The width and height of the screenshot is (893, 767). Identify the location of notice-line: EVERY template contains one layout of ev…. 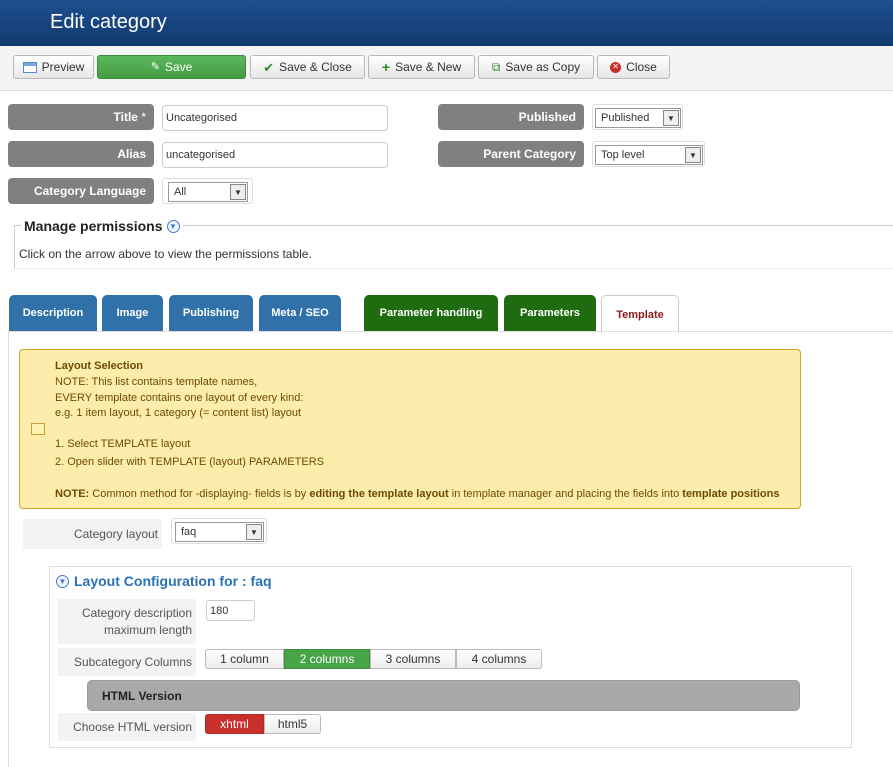
(179, 398).